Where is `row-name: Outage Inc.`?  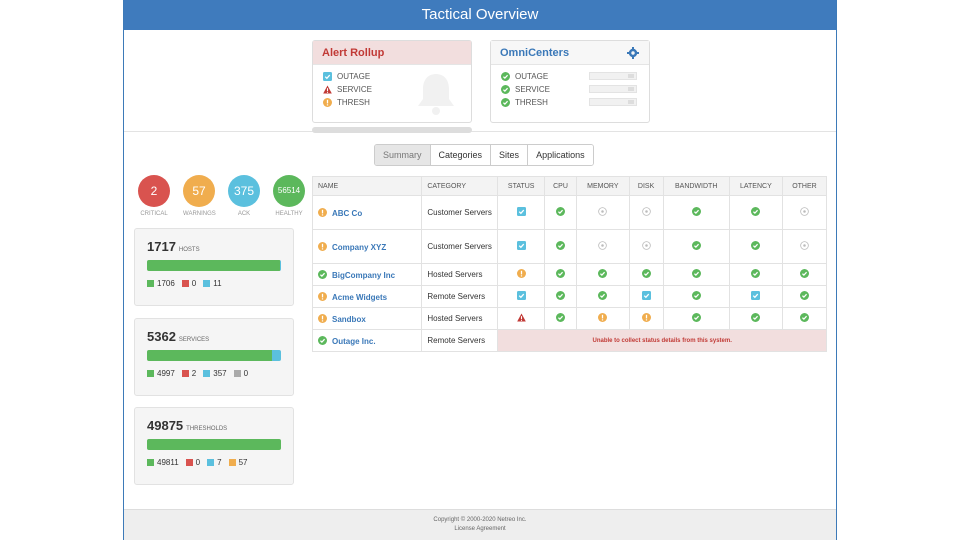 row-name: Outage Inc. is located at coordinates (367, 340).